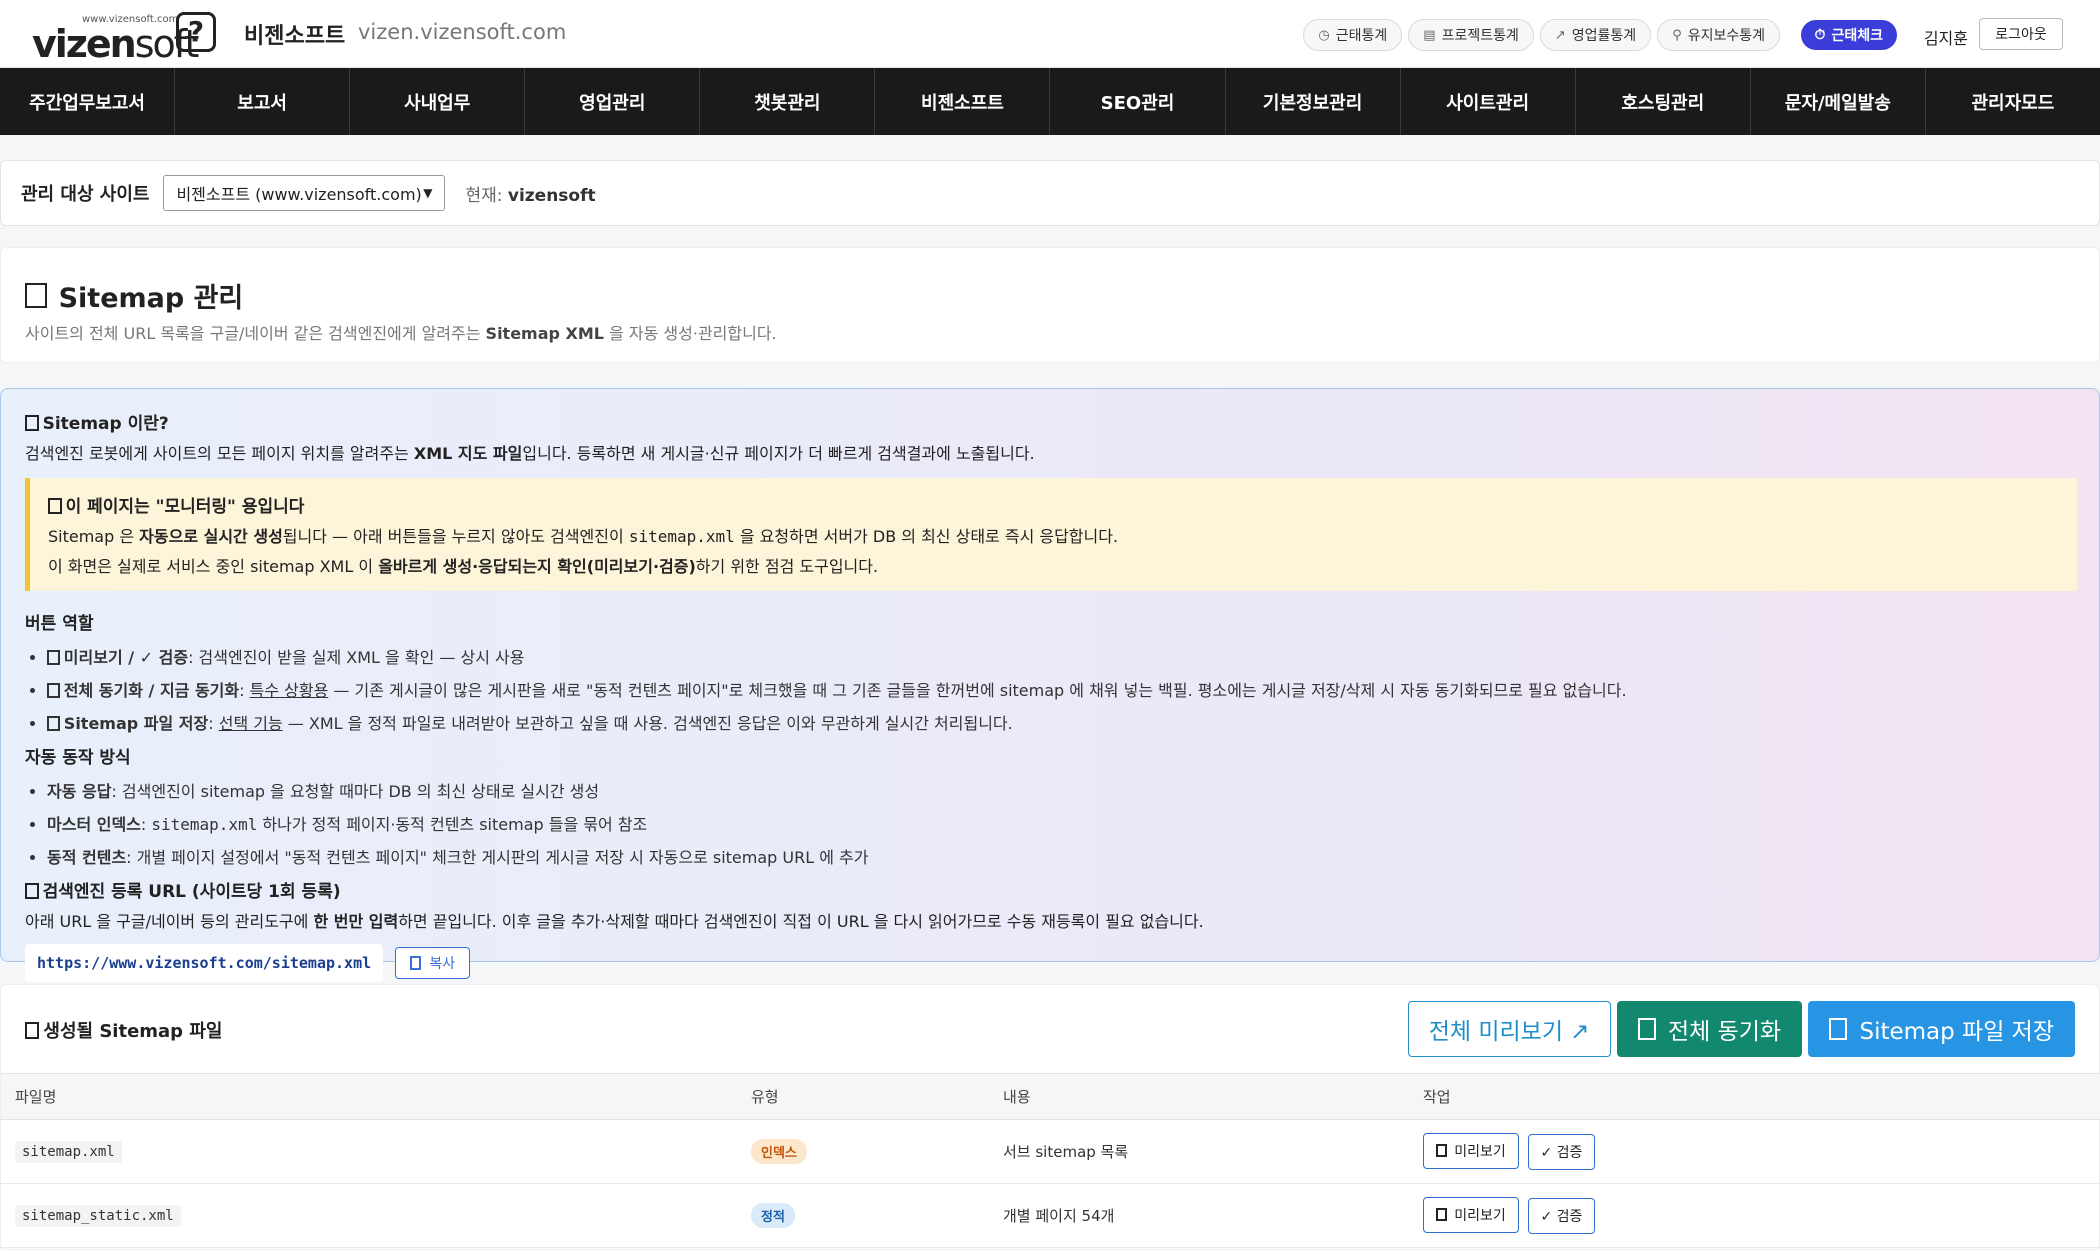  Describe the element at coordinates (55, 505) in the screenshot. I see `warning-icon` at that location.